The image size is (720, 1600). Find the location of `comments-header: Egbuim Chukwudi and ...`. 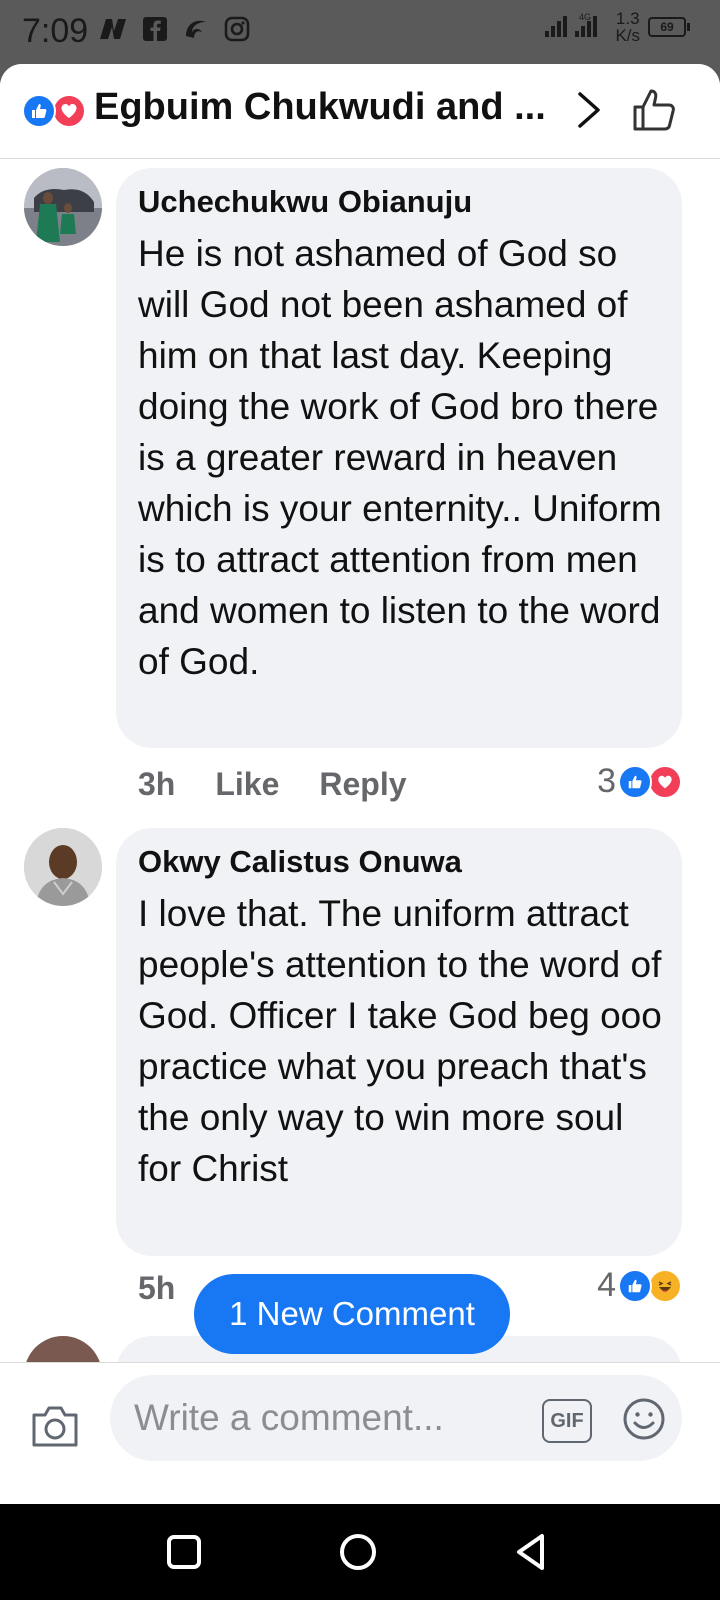

comments-header: Egbuim Chukwudi and ... is located at coordinates (360, 111).